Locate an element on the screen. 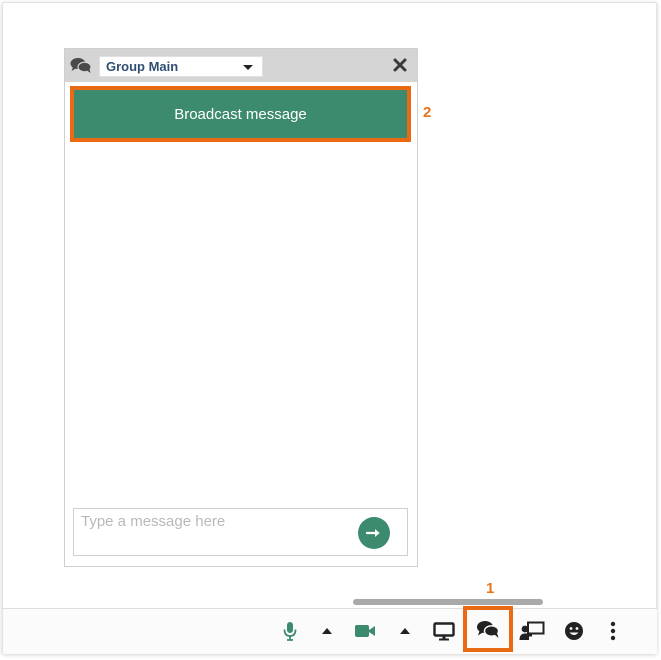  message-input-container is located at coordinates (240, 532).